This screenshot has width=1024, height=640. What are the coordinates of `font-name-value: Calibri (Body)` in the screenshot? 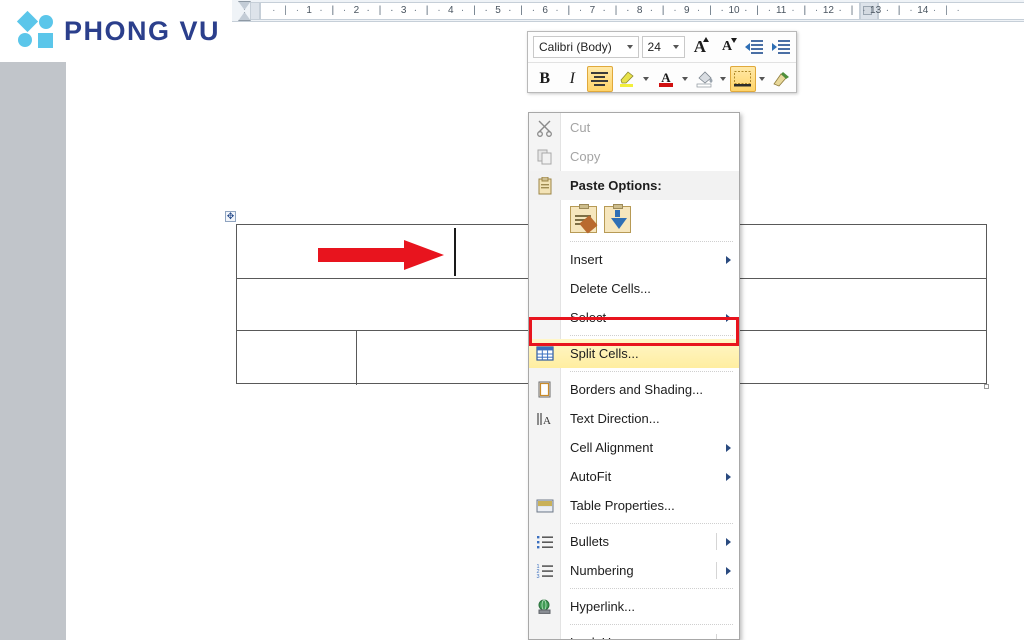 It's located at (575, 47).